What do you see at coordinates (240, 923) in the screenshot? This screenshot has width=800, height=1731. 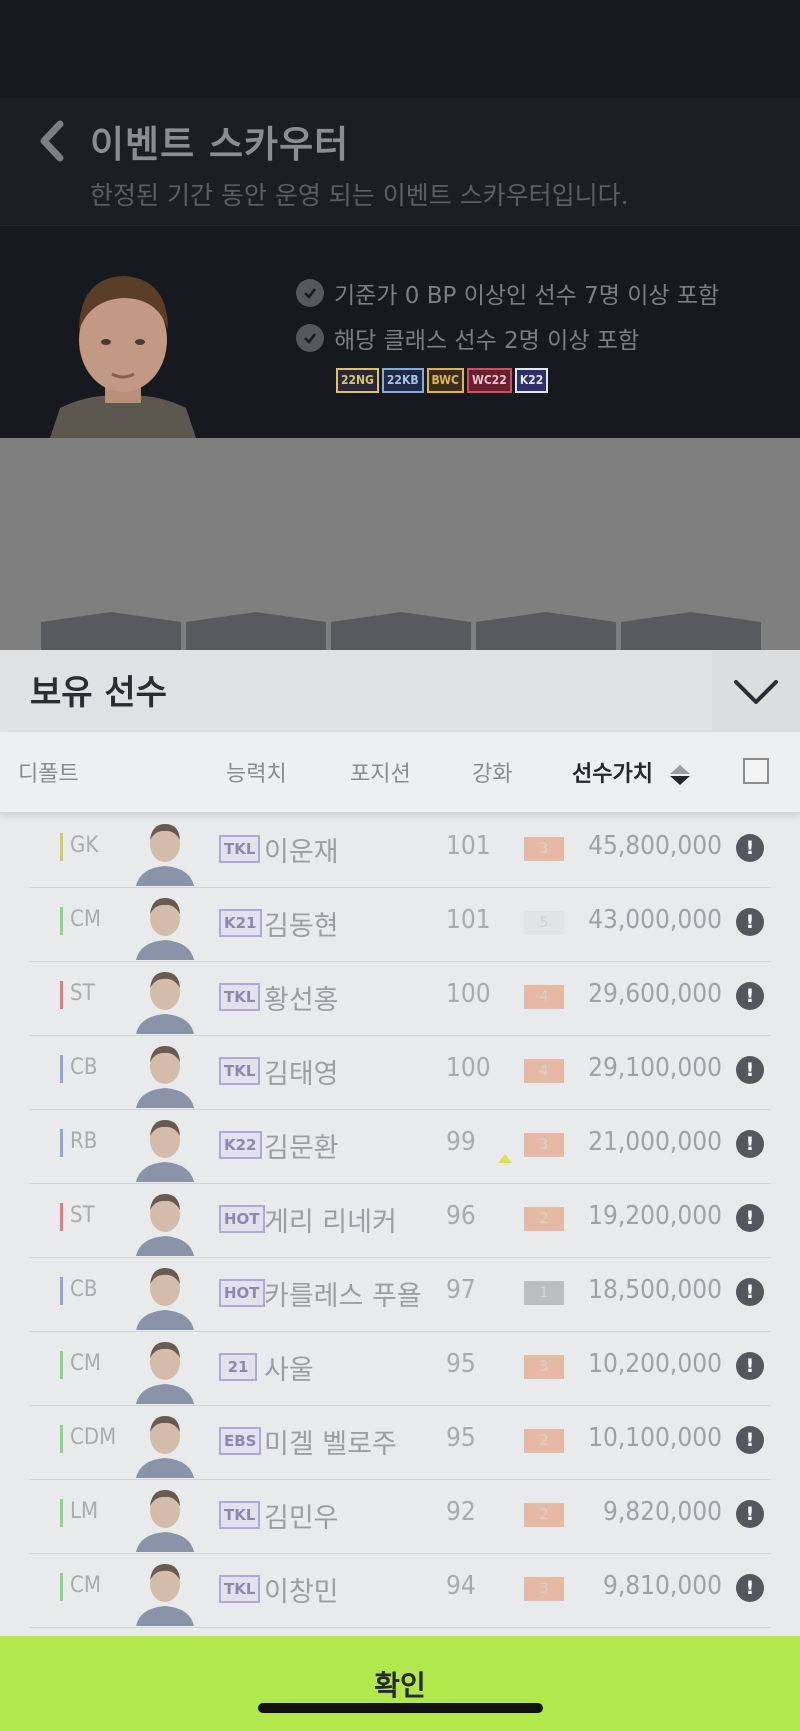 I see `season-badge: K21` at bounding box center [240, 923].